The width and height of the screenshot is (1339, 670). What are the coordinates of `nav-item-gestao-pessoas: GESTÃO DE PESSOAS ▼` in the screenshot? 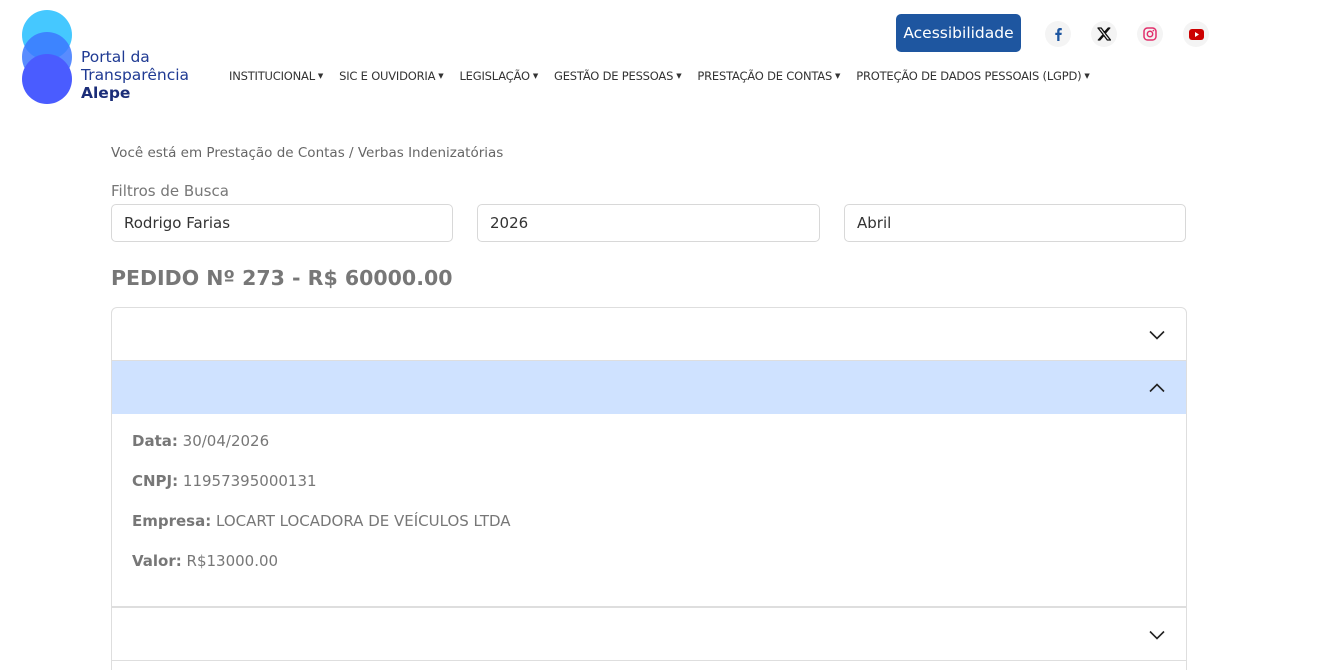 It's located at (618, 76).